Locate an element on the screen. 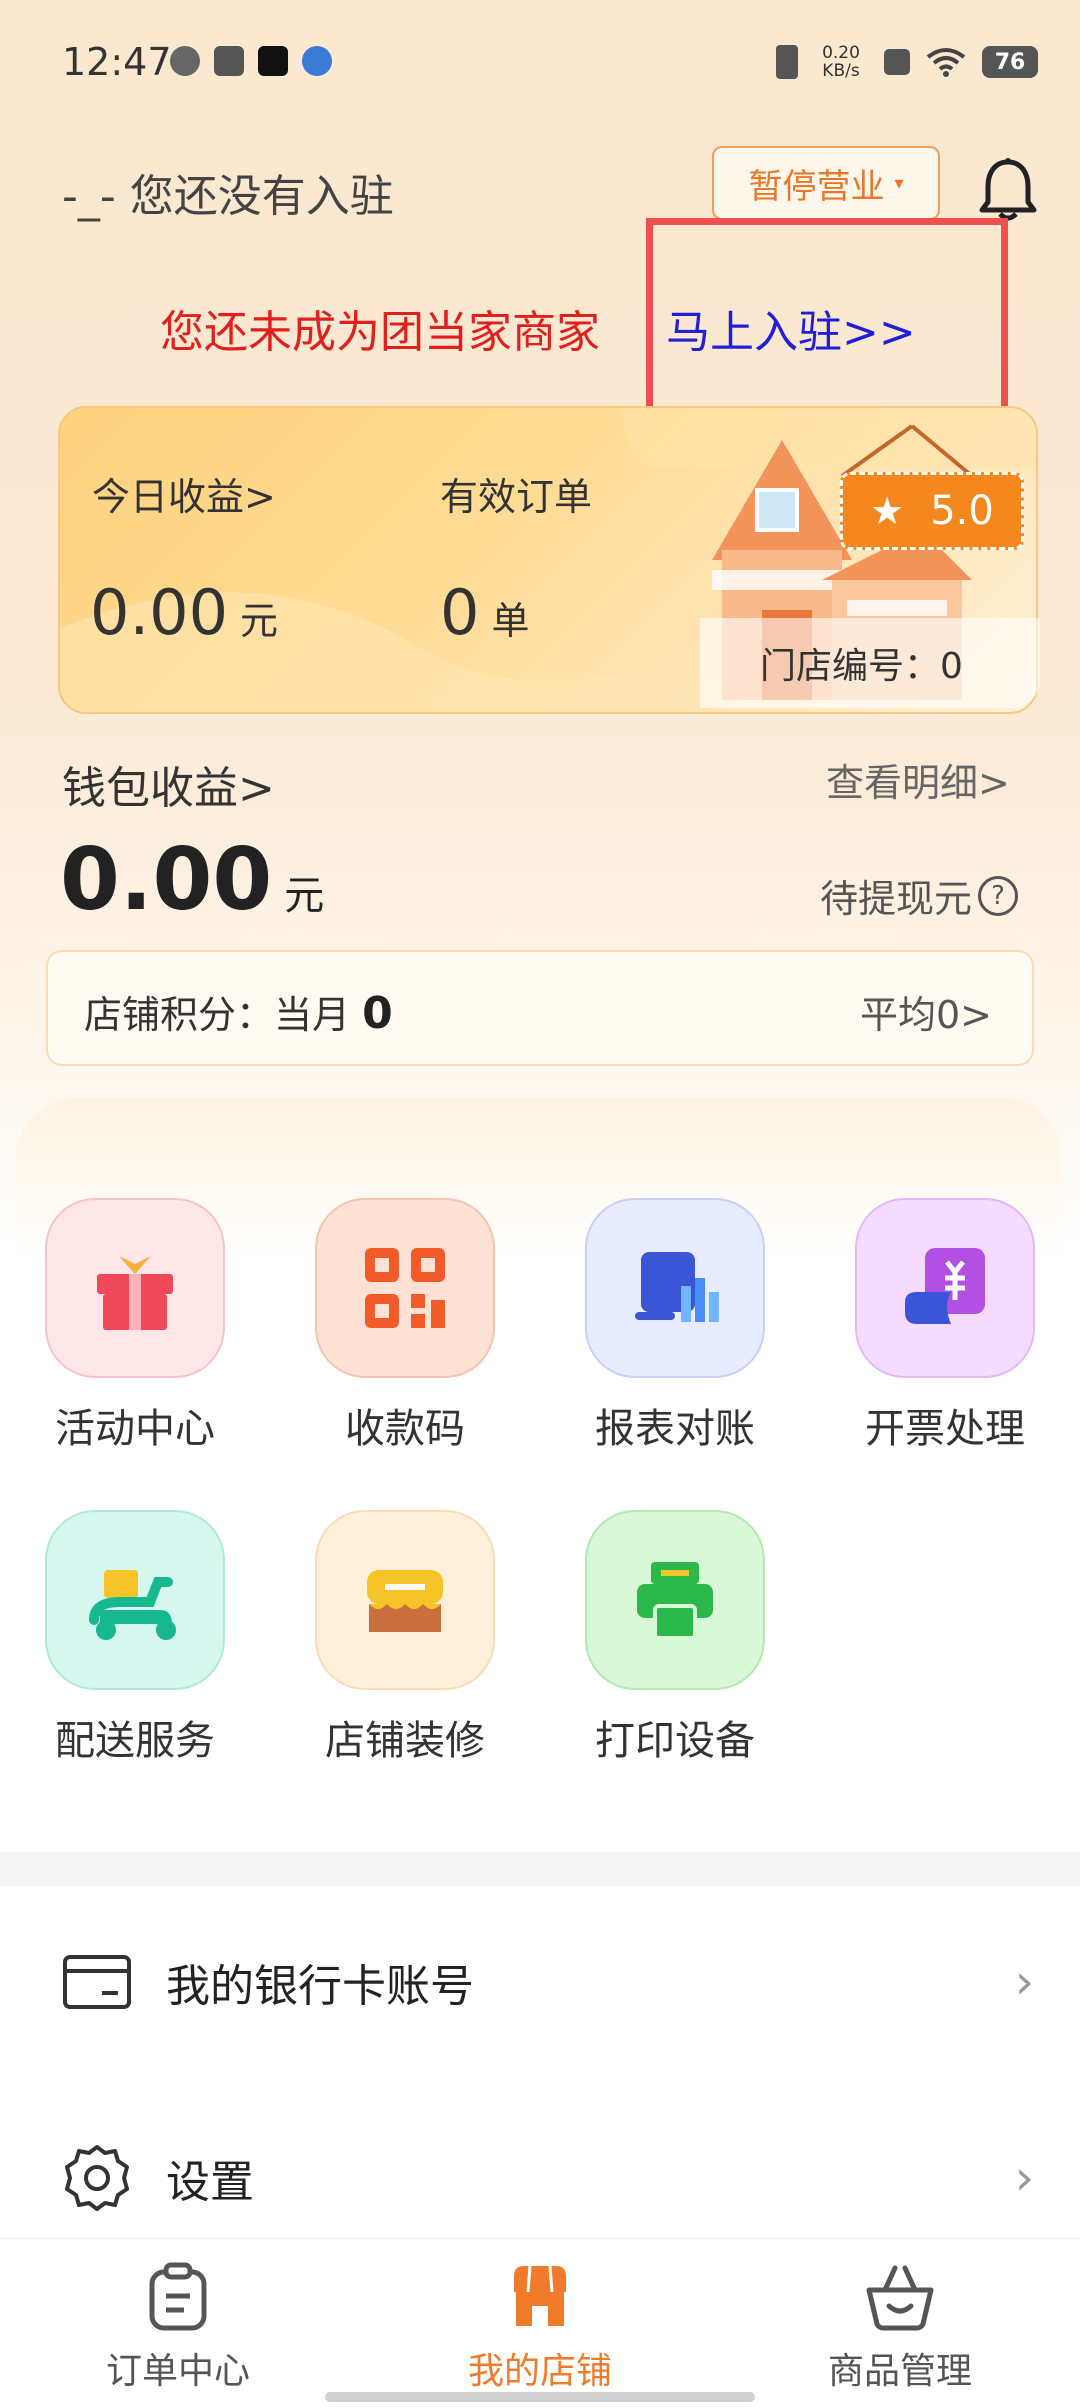 The image size is (1080, 2408). grid-label: 店铺装修 is located at coordinates (405, 1741).